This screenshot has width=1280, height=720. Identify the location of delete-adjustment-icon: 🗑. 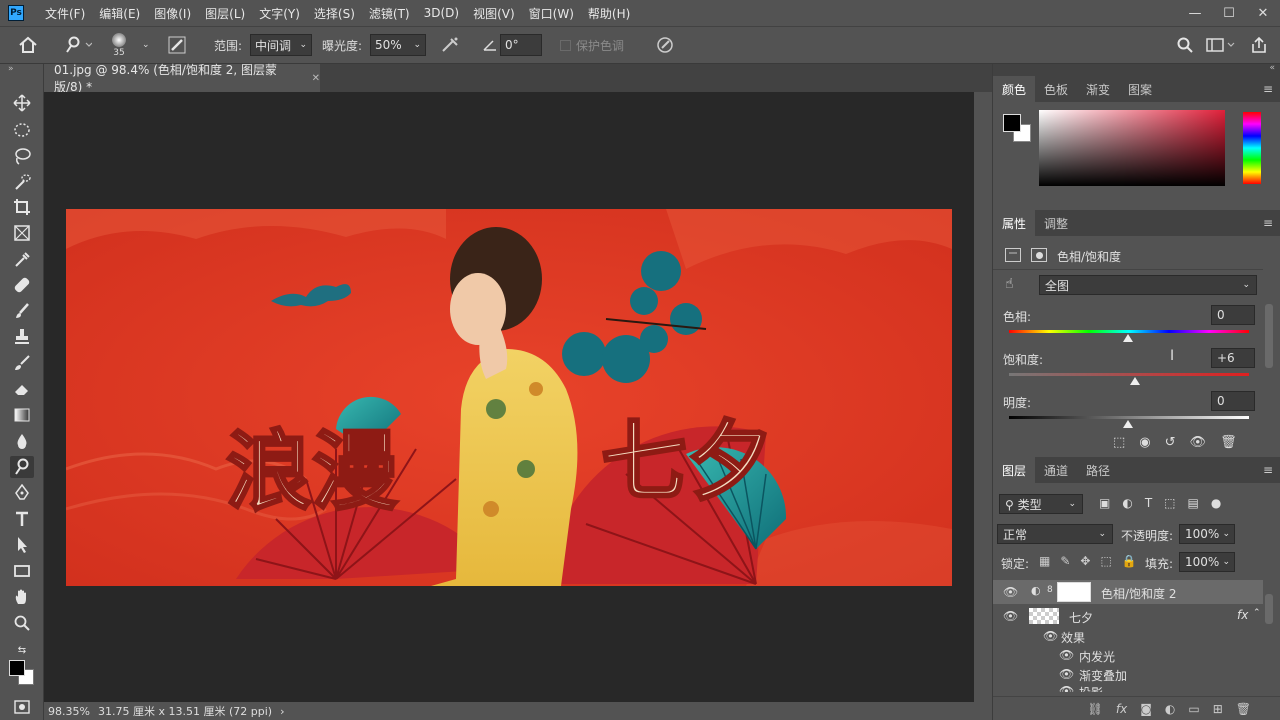
(1228, 442).